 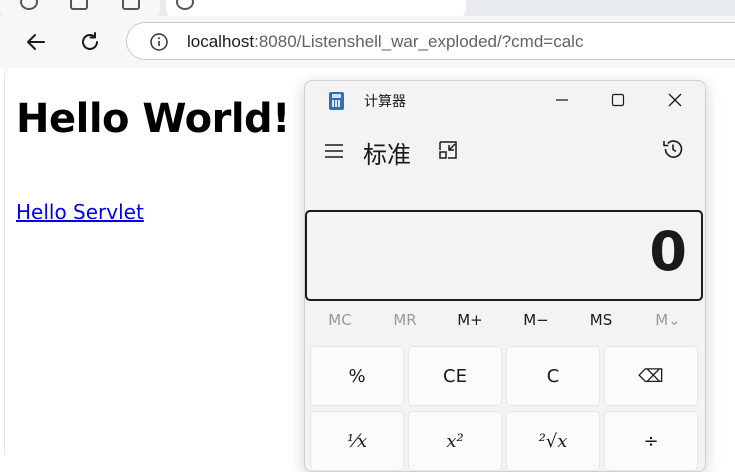 I want to click on info-icon, so click(x=159, y=42).